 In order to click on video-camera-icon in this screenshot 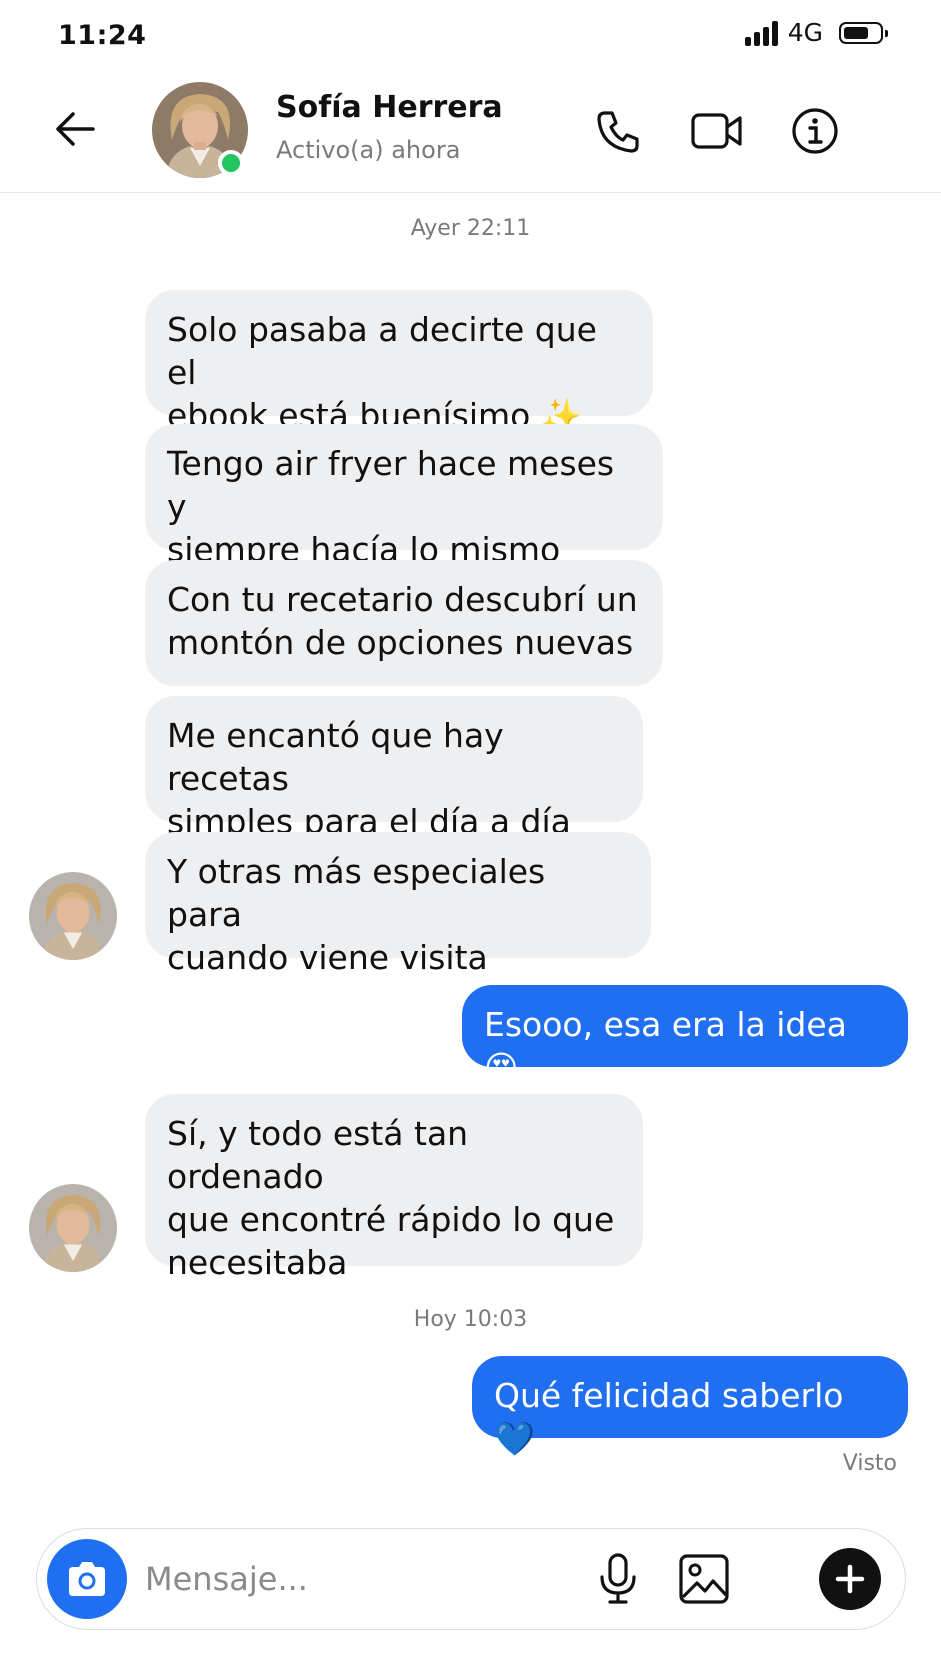, I will do `click(716, 131)`.